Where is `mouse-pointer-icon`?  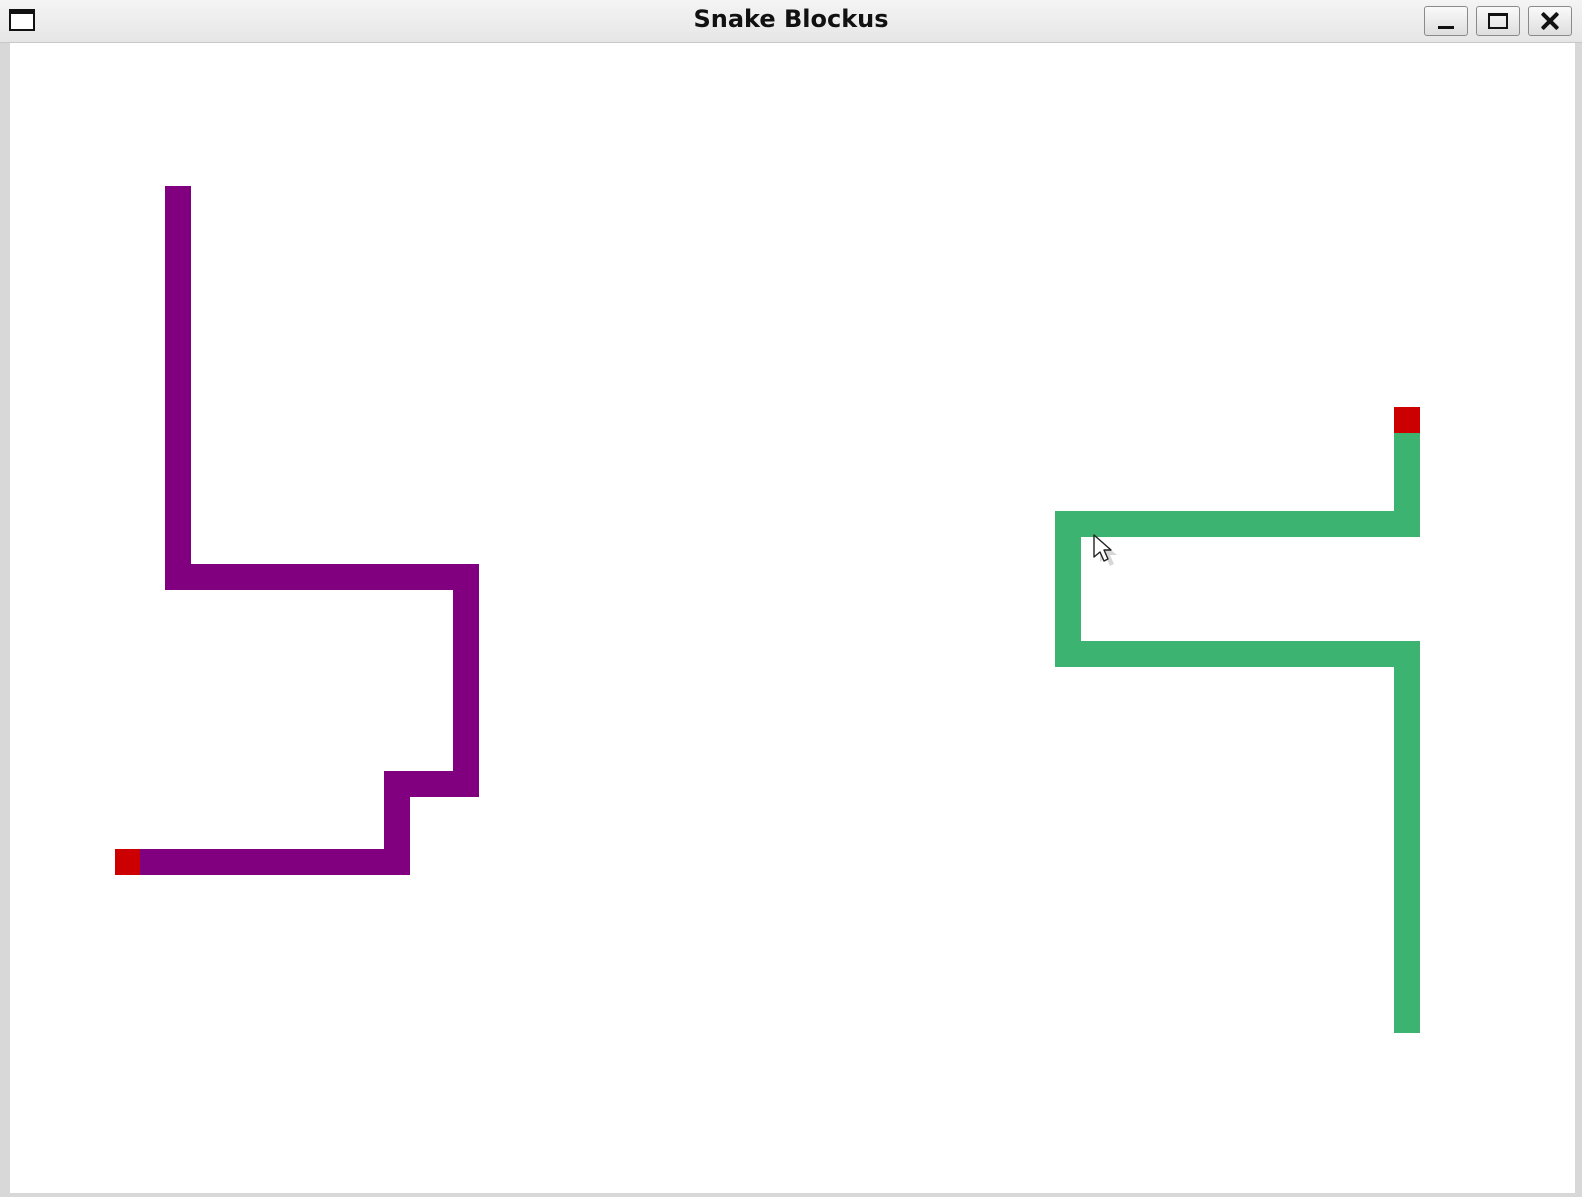 mouse-pointer-icon is located at coordinates (1105, 550).